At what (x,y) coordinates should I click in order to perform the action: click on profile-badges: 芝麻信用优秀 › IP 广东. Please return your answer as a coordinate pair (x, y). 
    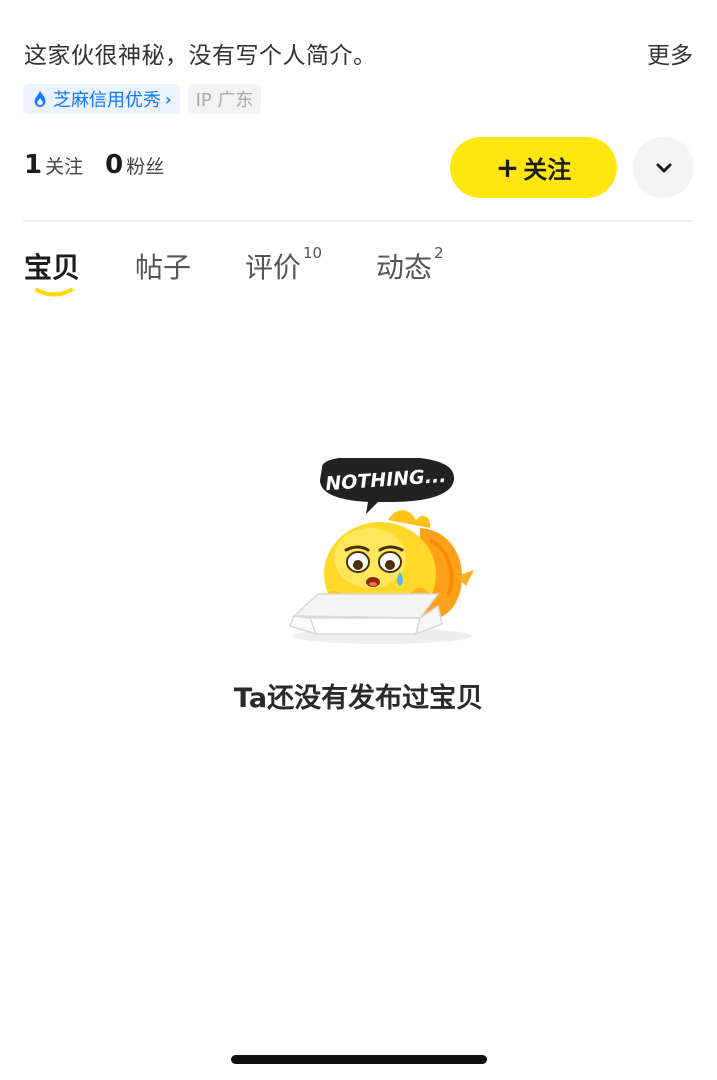
    Looking at the image, I should click on (142, 99).